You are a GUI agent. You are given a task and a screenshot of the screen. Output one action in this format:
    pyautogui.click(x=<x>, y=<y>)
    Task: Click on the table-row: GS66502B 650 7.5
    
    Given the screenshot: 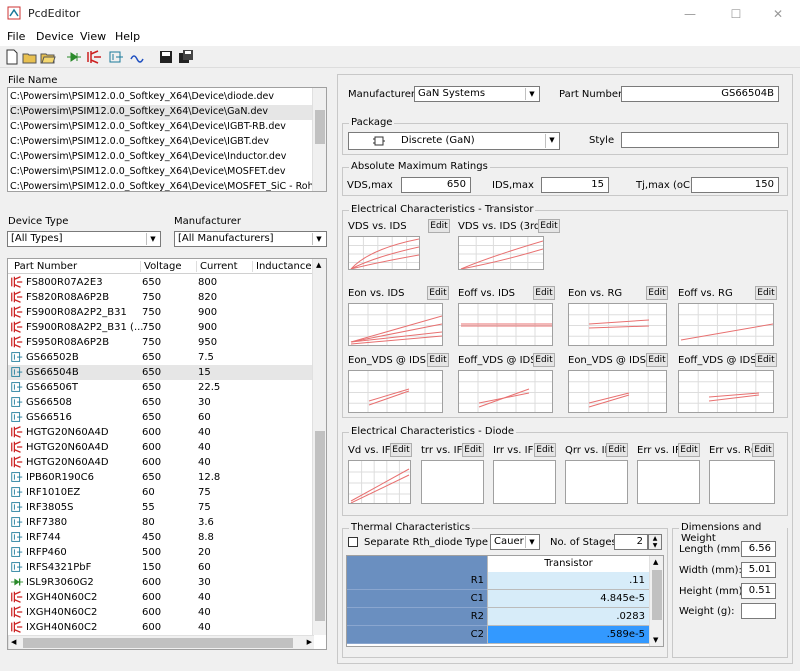 What is the action you would take?
    pyautogui.click(x=161, y=357)
    